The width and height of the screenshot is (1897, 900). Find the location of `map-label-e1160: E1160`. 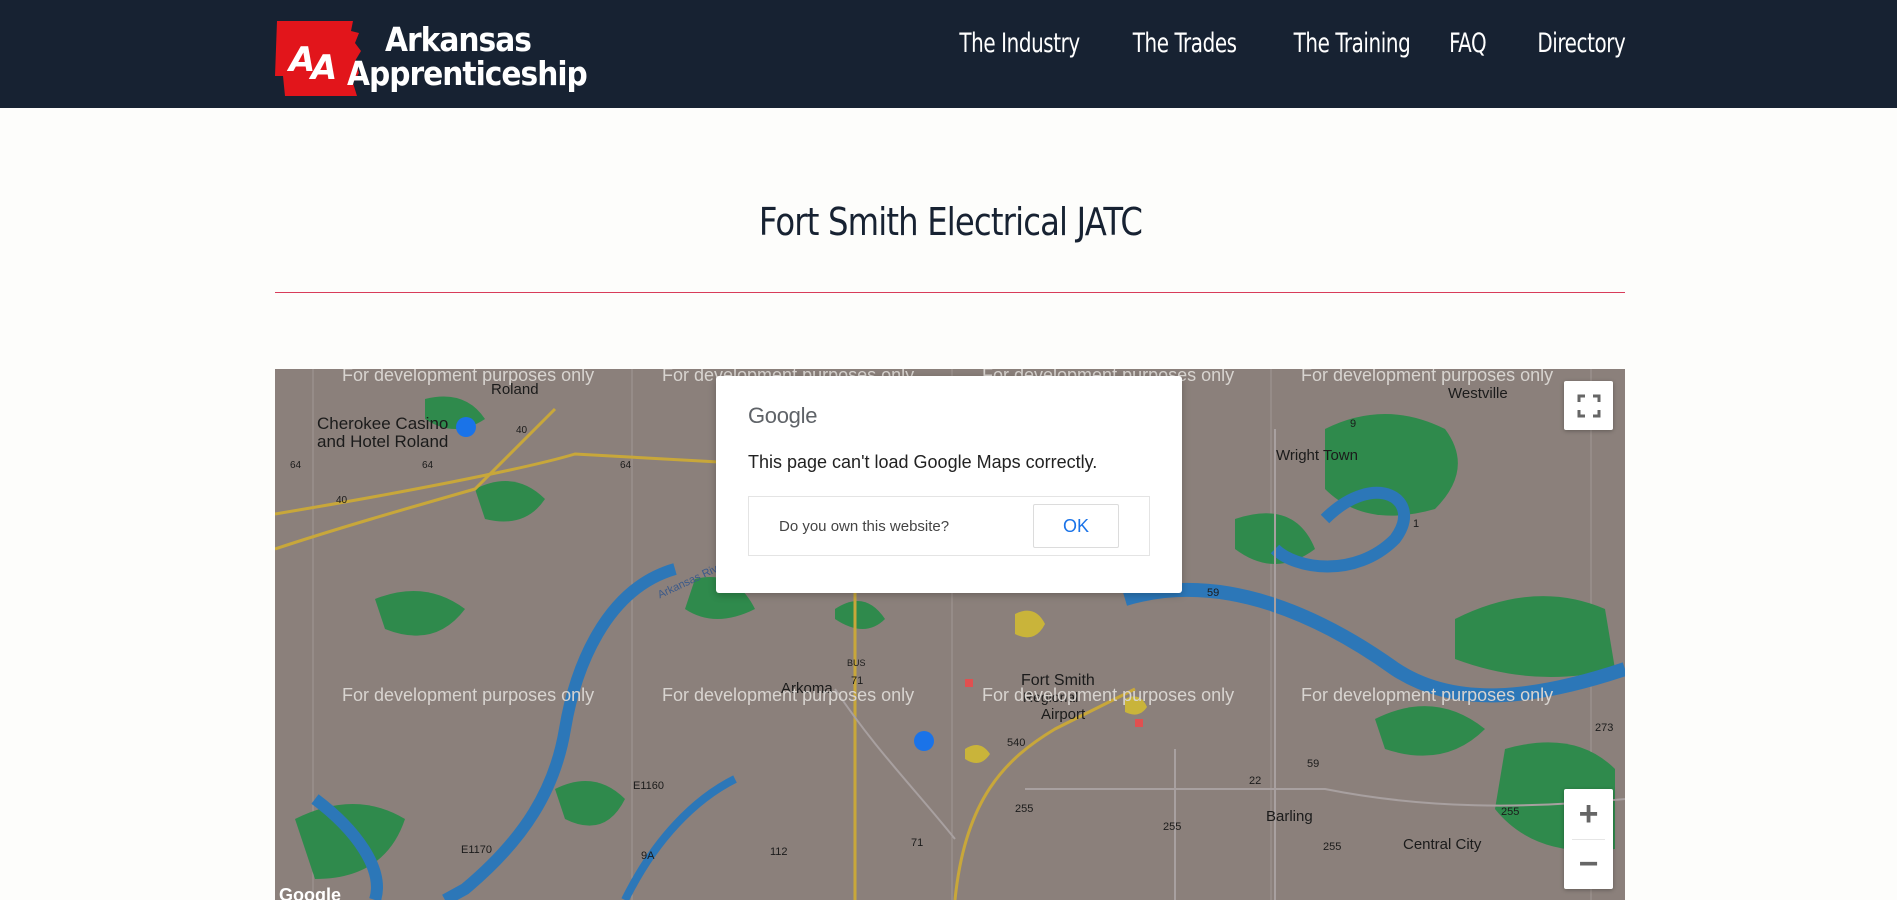

map-label-e1160: E1160 is located at coordinates (648, 786).